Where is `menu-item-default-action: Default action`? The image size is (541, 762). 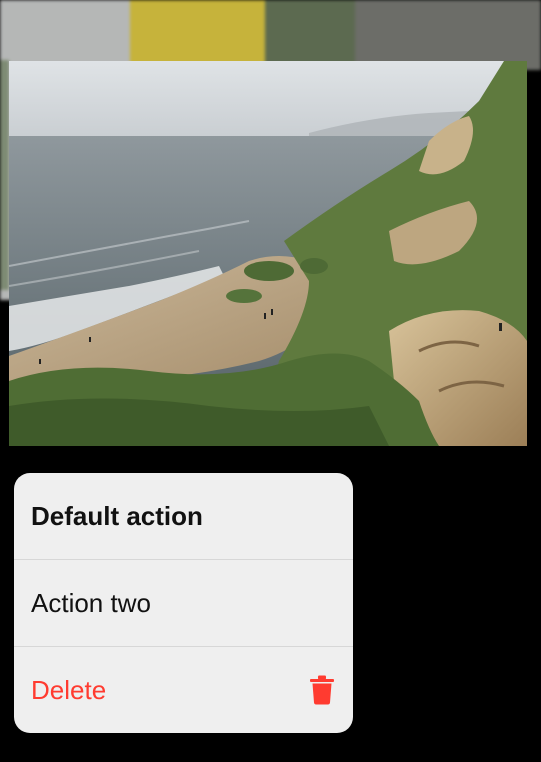 menu-item-default-action: Default action is located at coordinates (183, 516).